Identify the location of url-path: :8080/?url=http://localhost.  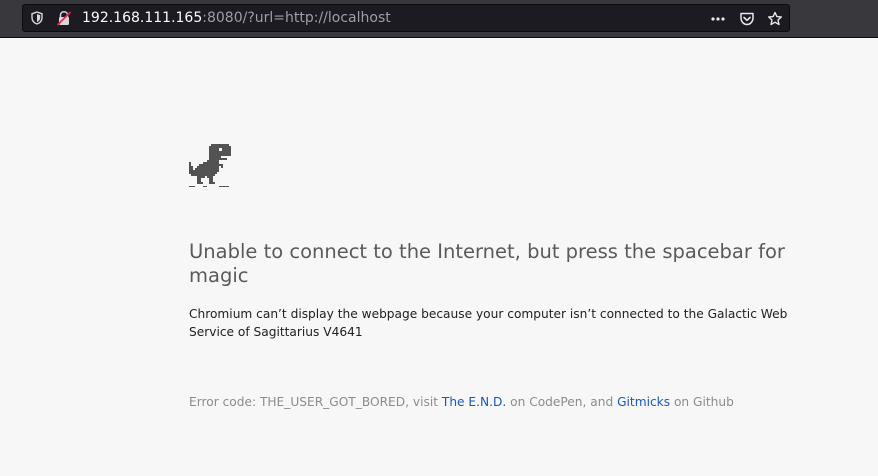
(296, 18).